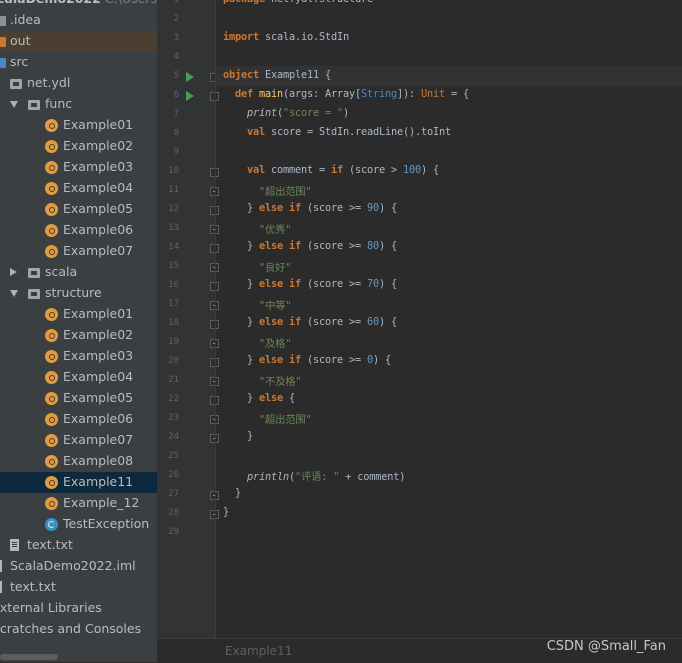  Describe the element at coordinates (606, 646) in the screenshot. I see `watermark: CSDN @Small_Fan` at that location.